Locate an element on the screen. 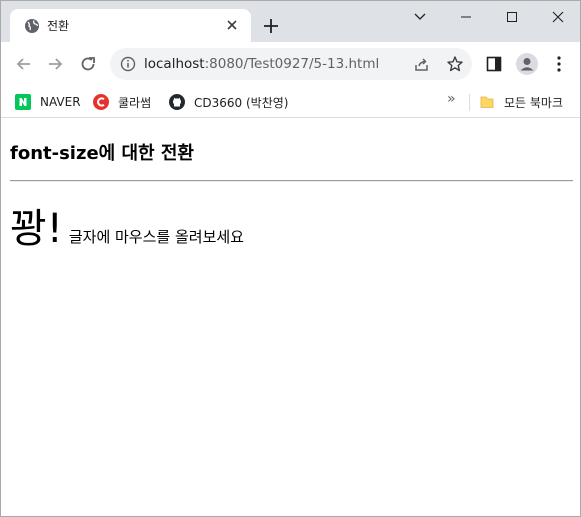 The width and height of the screenshot is (581, 517). coupang-c-icon is located at coordinates (101, 102).